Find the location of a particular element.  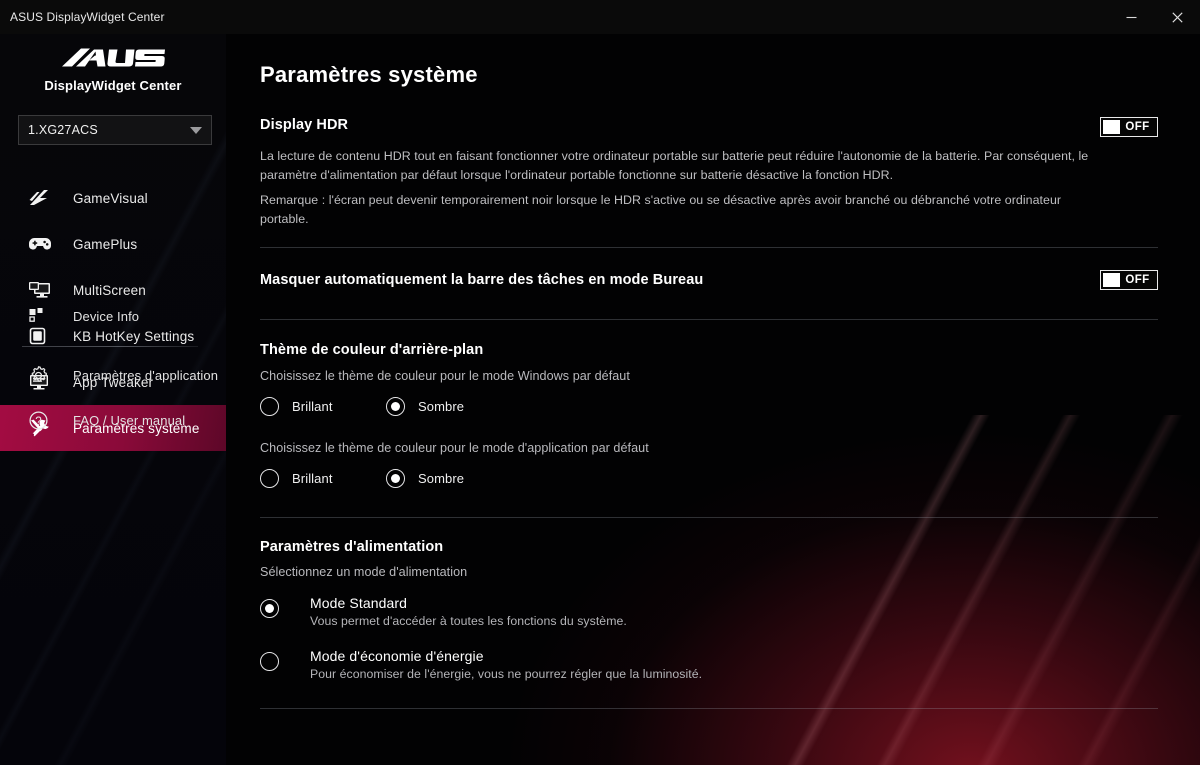

display-hdr-toggle: OFF is located at coordinates (1129, 127).